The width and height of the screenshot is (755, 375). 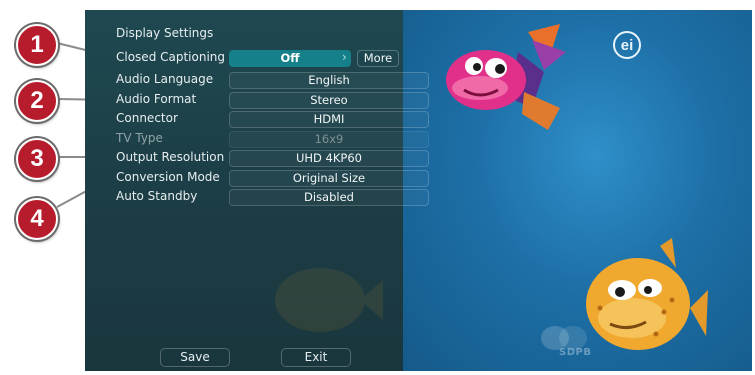 What do you see at coordinates (147, 118) in the screenshot?
I see `setting-label: Connector` at bounding box center [147, 118].